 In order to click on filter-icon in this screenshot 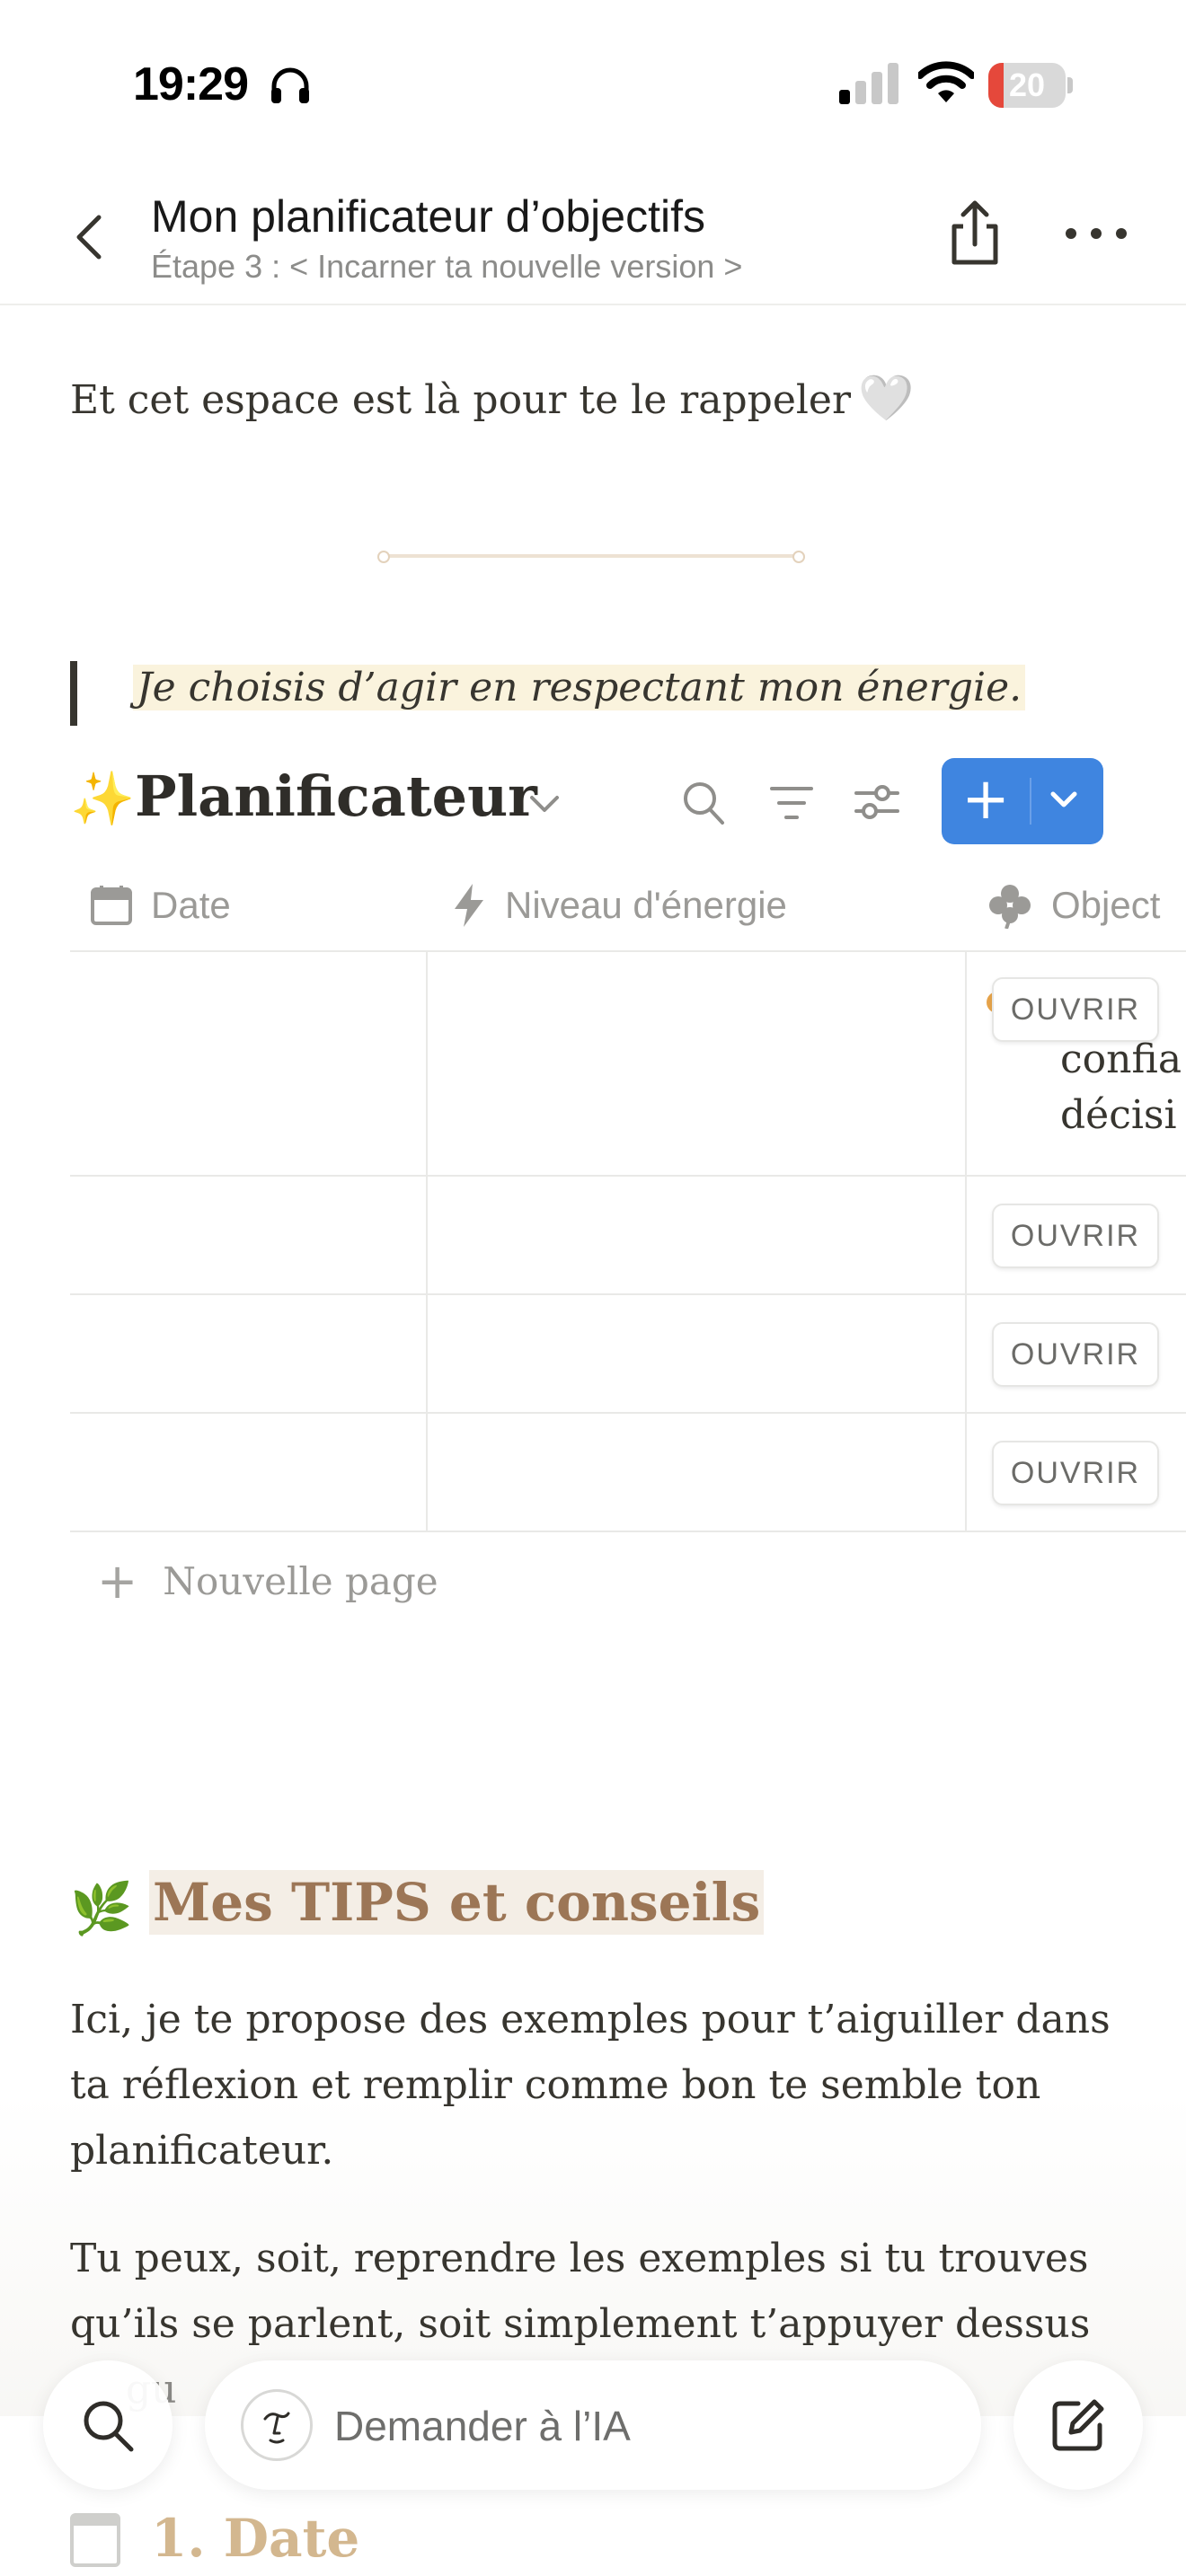, I will do `click(791, 803)`.